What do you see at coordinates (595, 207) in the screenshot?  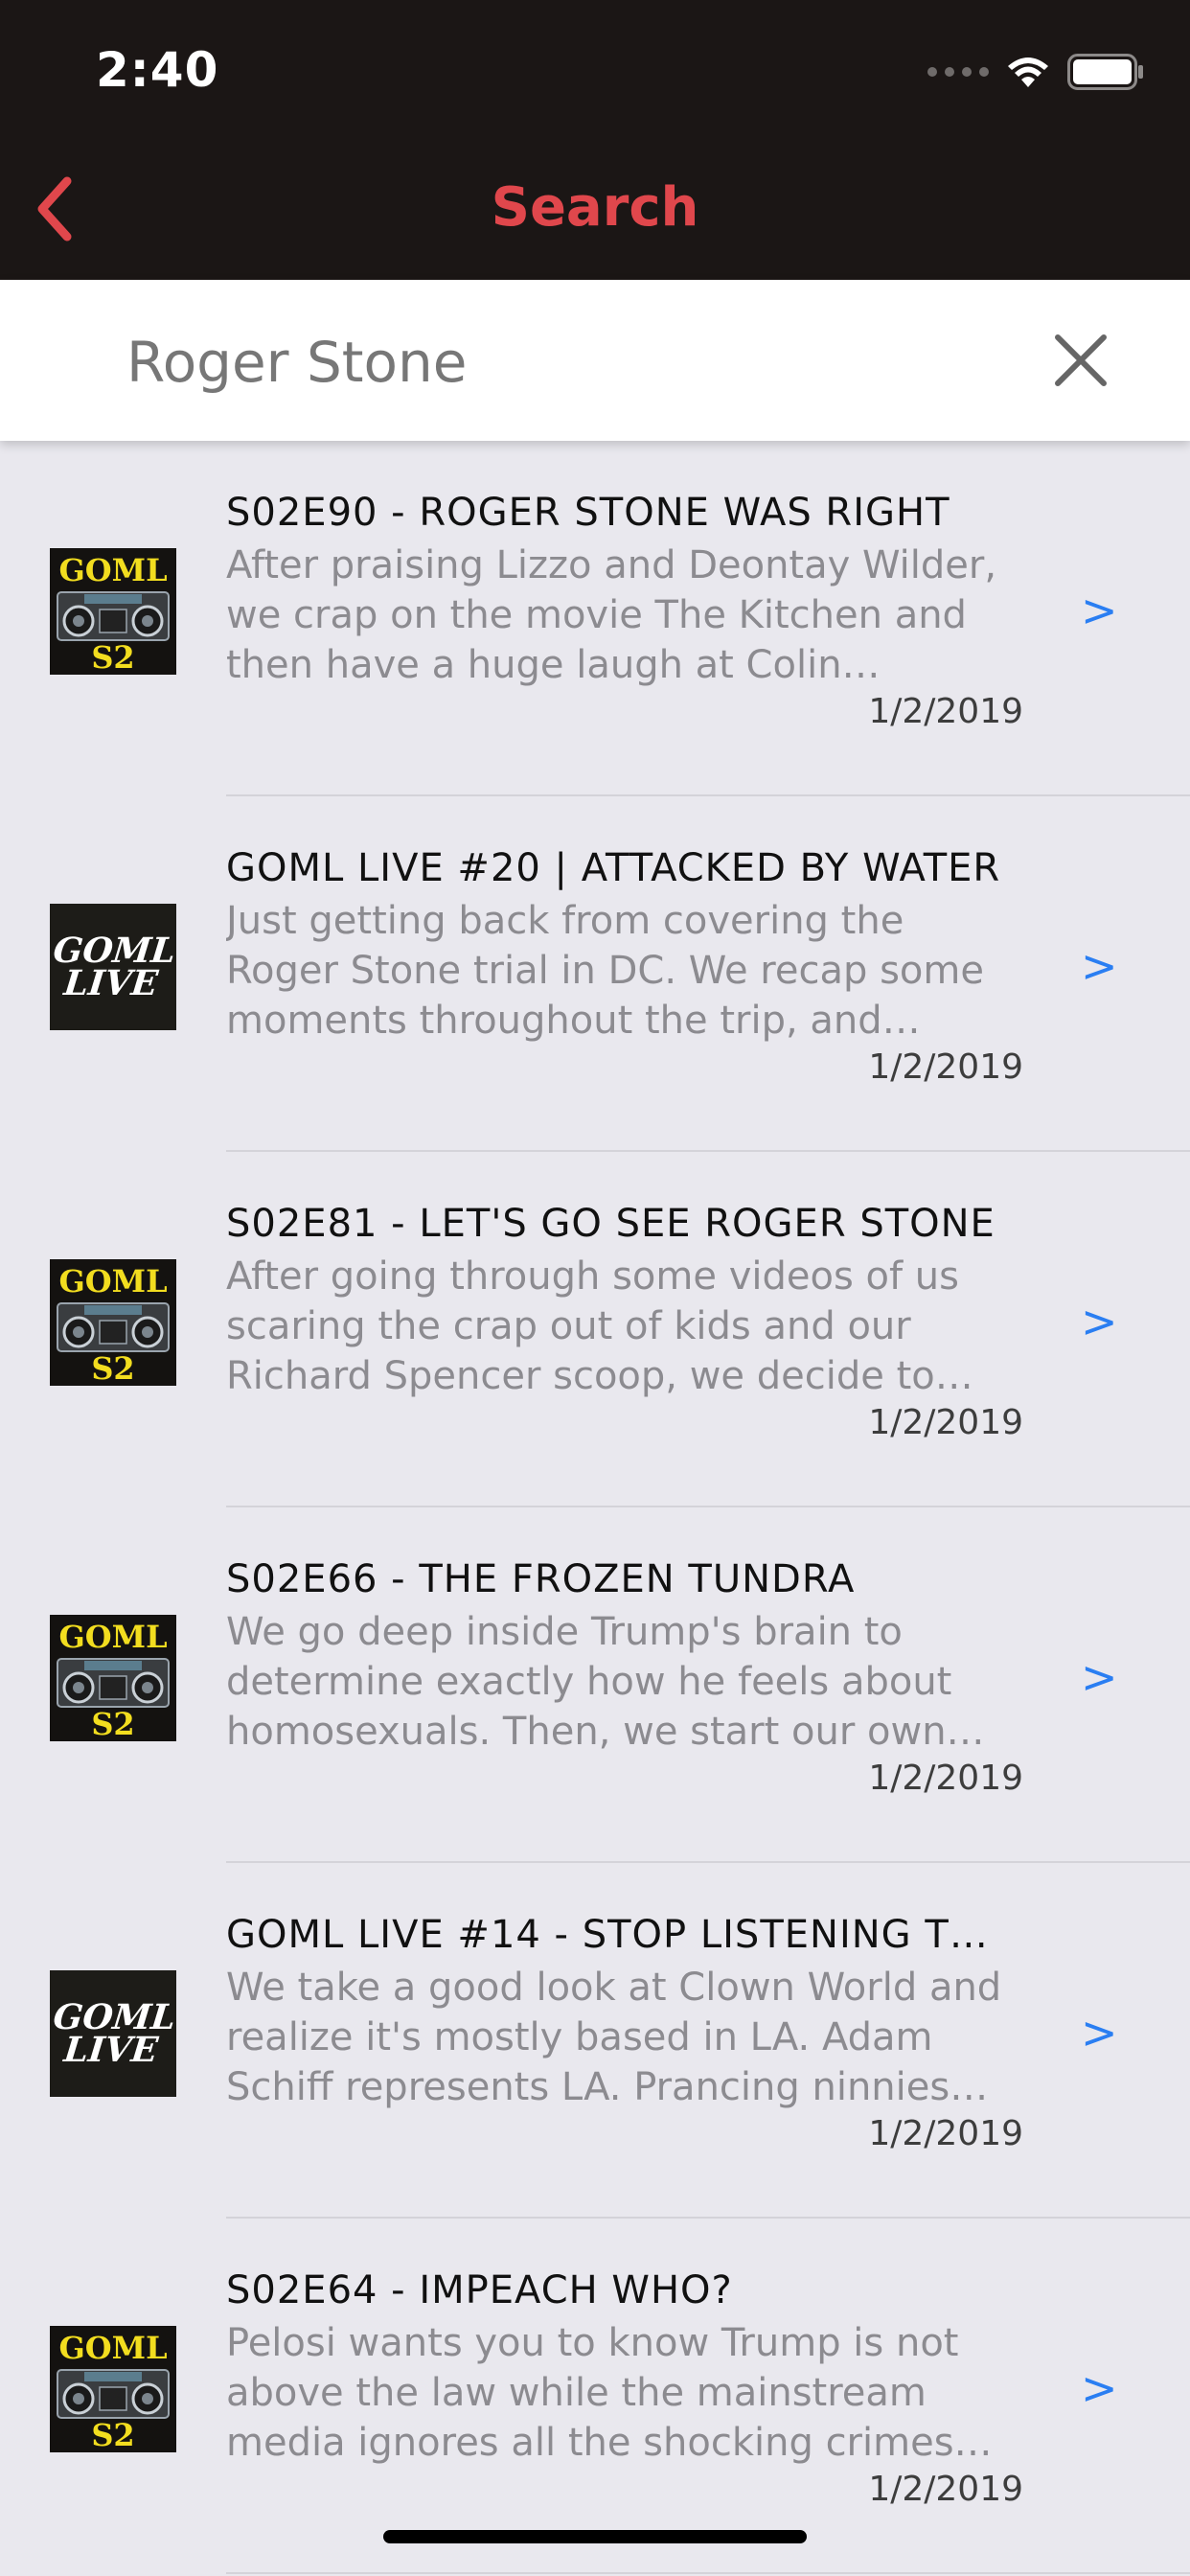 I see `page-title: Search` at bounding box center [595, 207].